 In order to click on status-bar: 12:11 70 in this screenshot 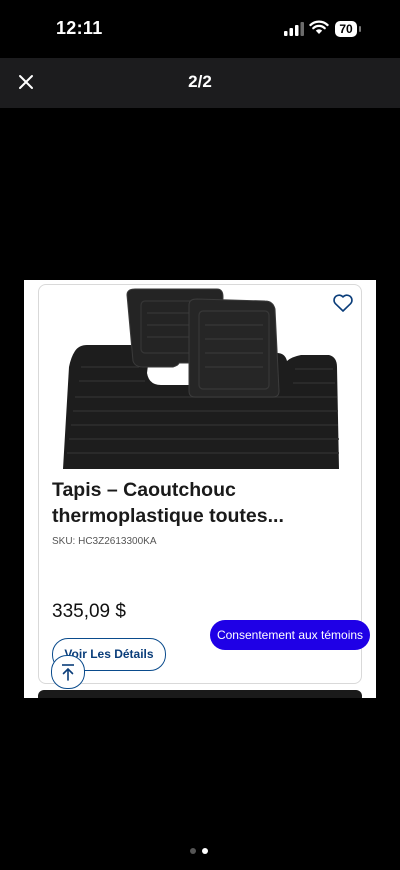, I will do `click(200, 29)`.